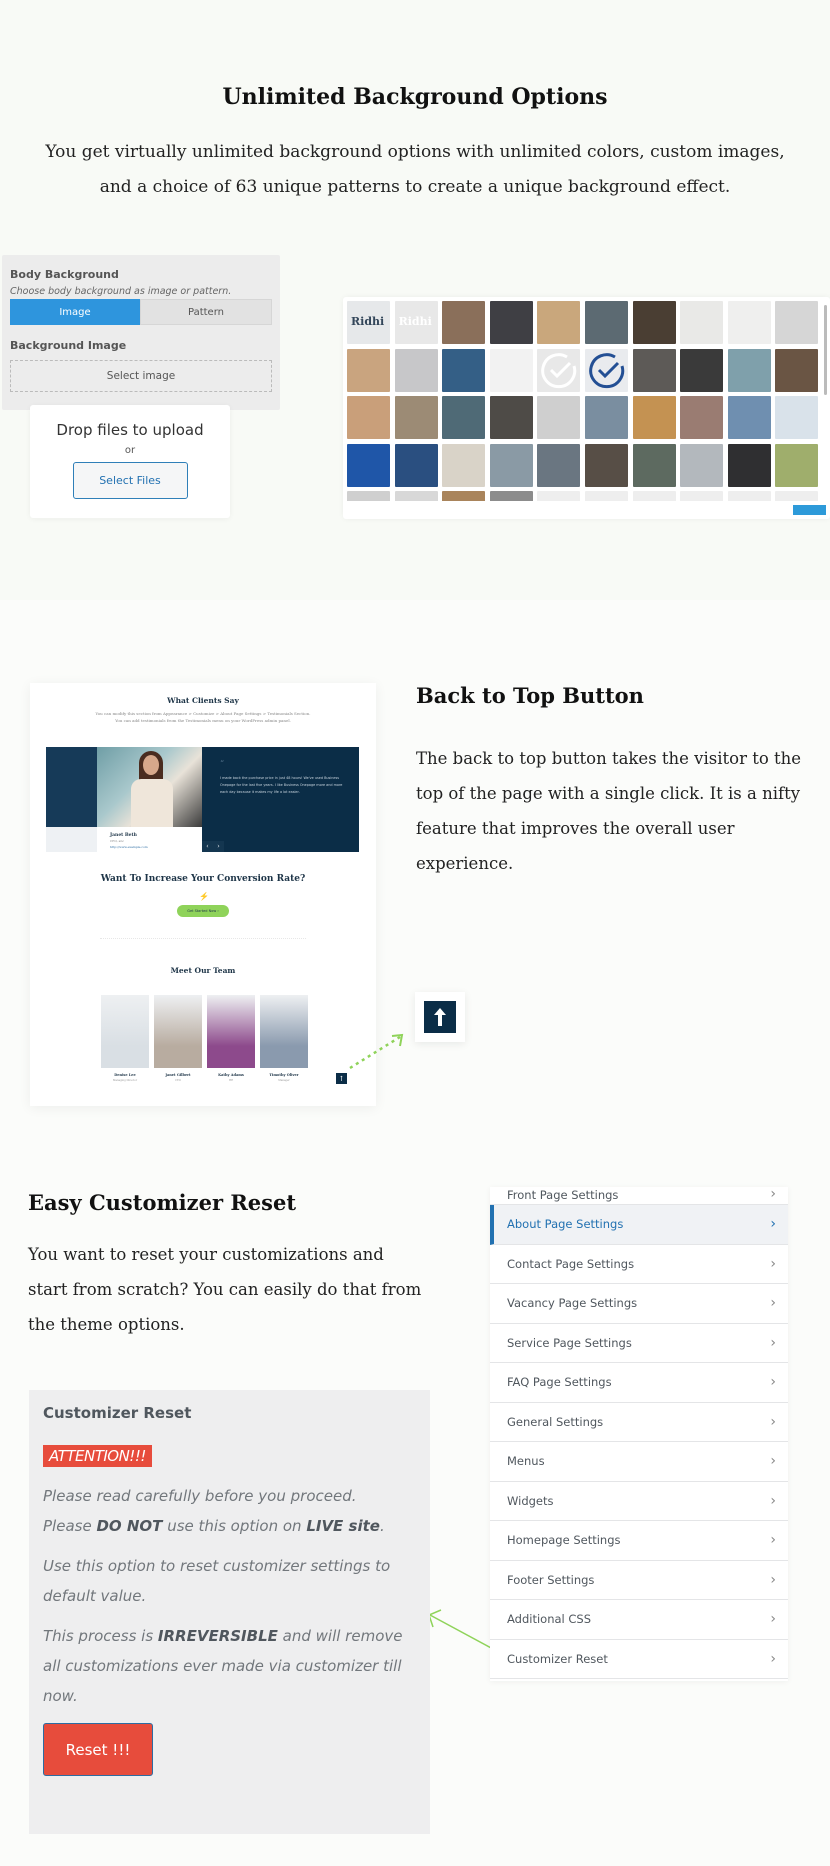 The image size is (830, 1866). I want to click on back-to-top-button, so click(440, 1017).